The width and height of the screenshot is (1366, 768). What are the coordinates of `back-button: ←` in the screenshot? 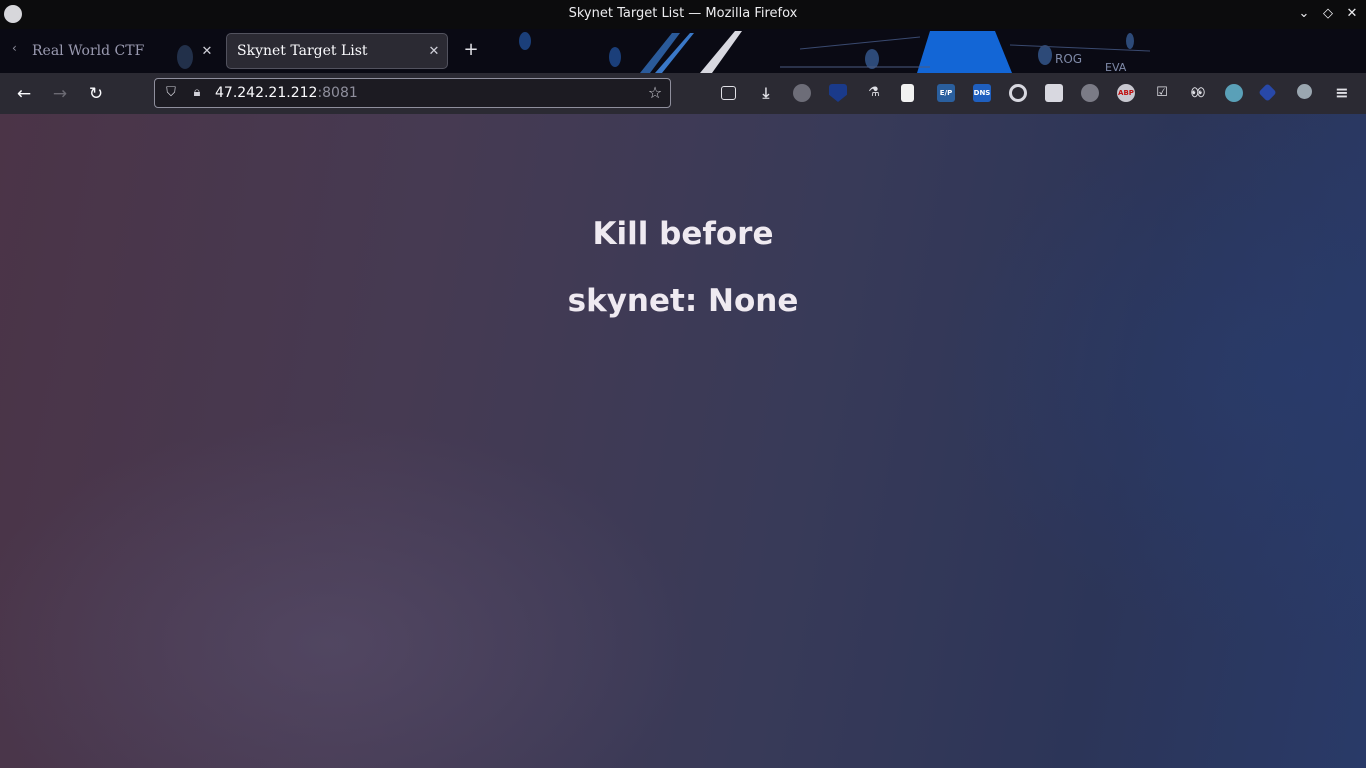 It's located at (24, 94).